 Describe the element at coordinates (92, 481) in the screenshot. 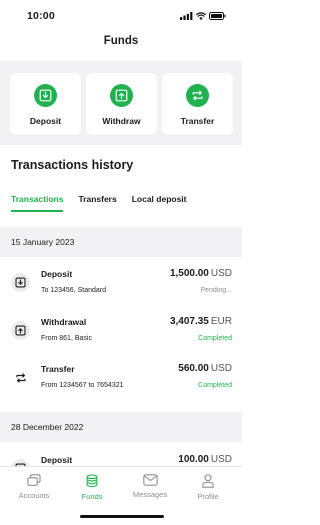

I see `funds-icon` at that location.